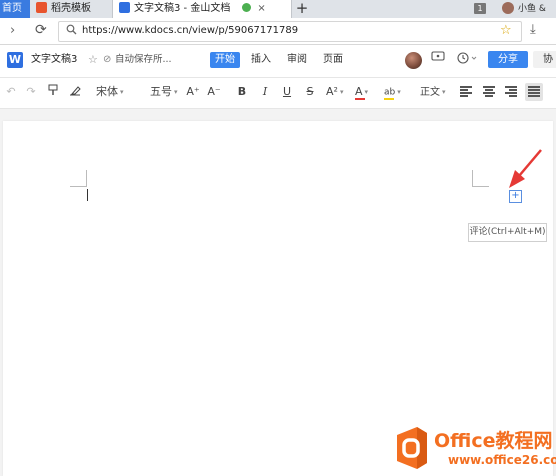 This screenshot has width=556, height=476. I want to click on margin-corner-top-left, so click(78, 178).